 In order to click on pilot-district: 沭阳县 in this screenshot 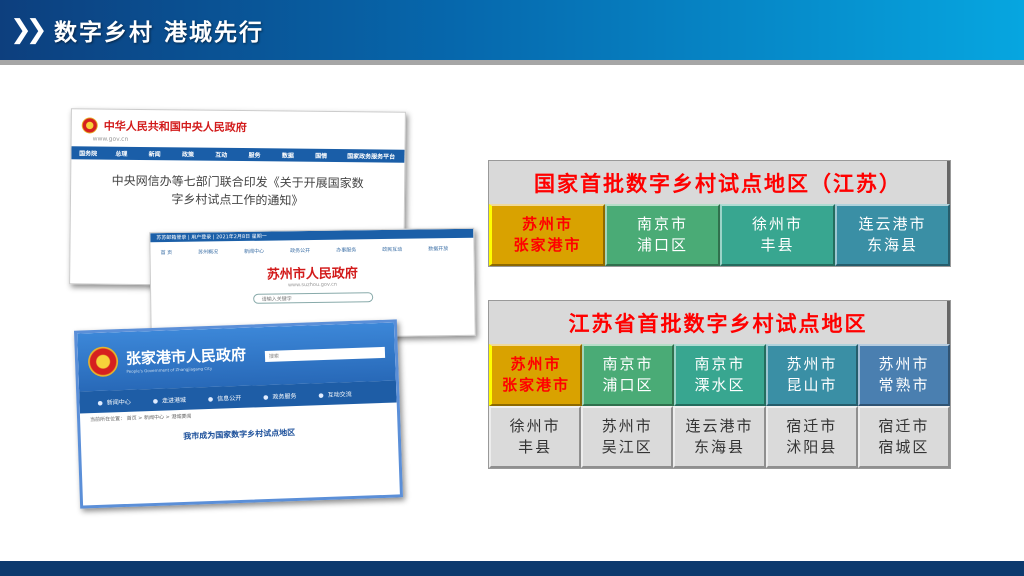, I will do `click(812, 447)`.